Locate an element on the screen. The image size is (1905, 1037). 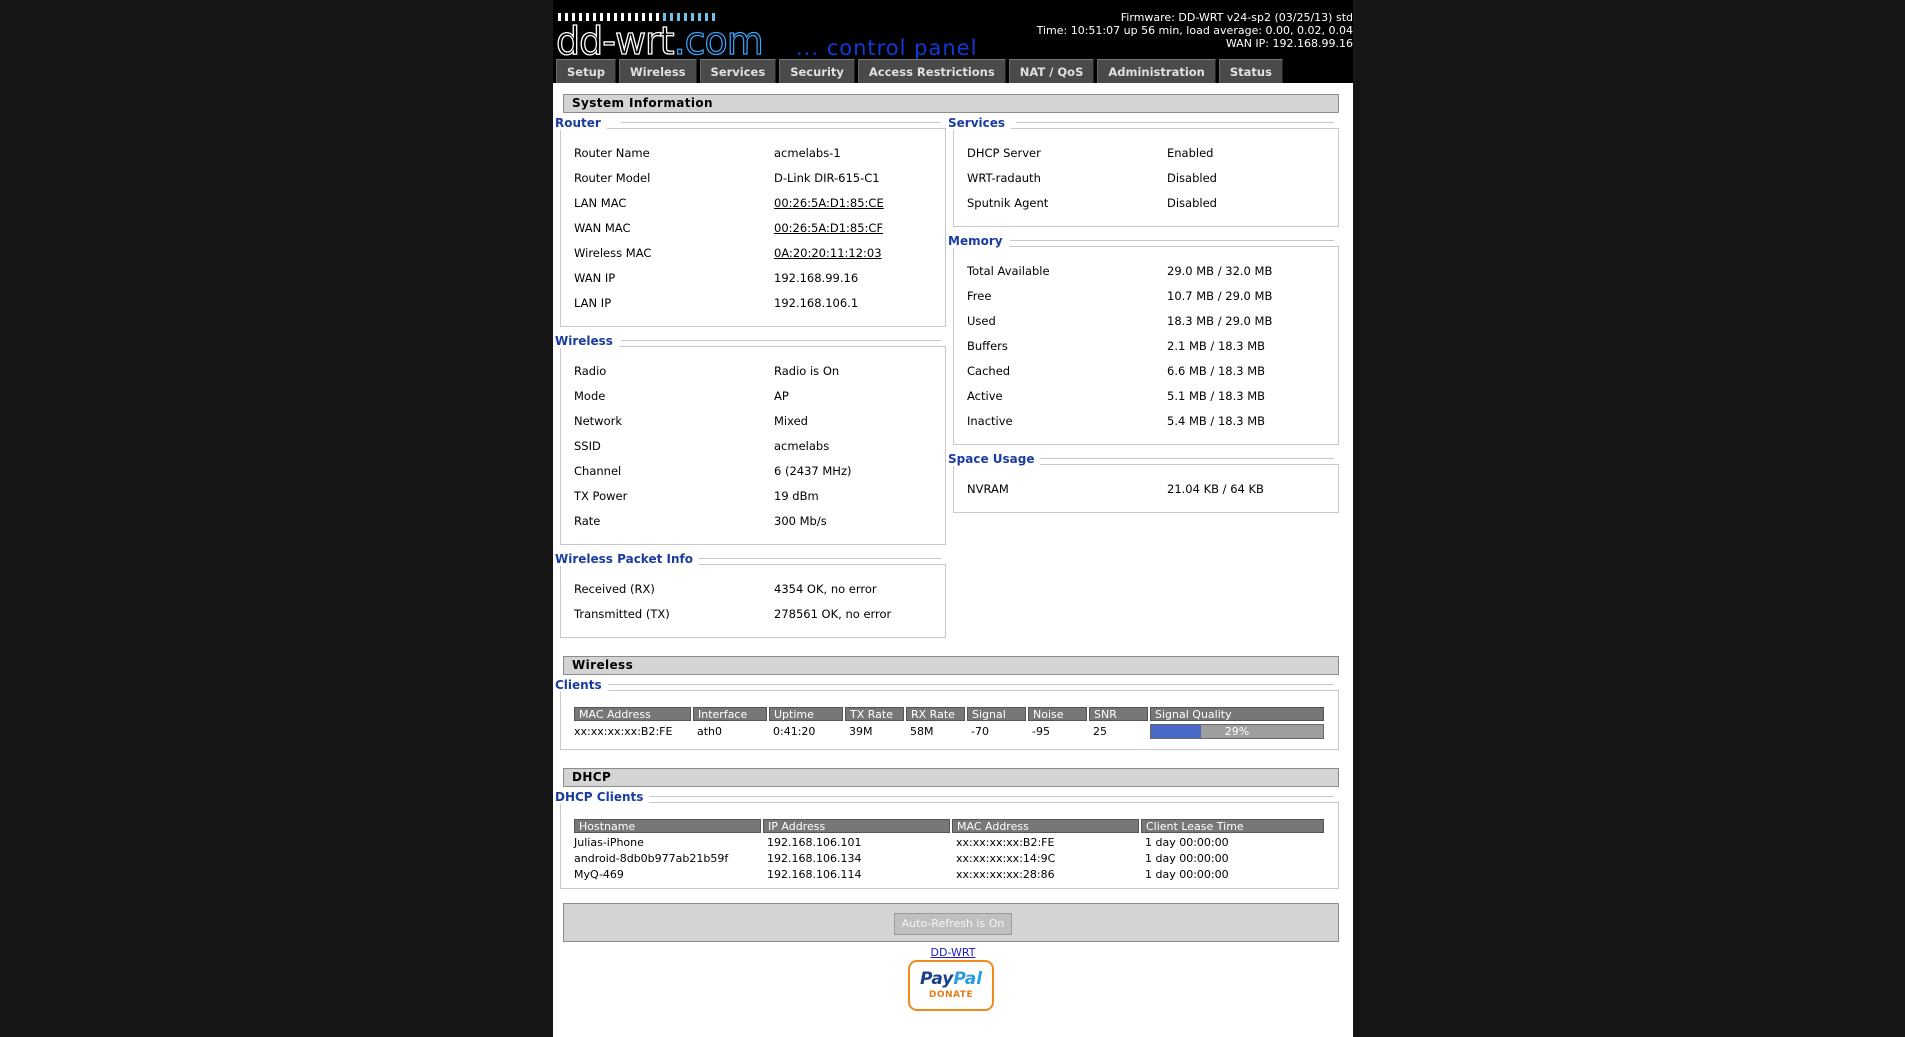
auto-refresh-button: Auto-Refresh is On is located at coordinates (953, 924).